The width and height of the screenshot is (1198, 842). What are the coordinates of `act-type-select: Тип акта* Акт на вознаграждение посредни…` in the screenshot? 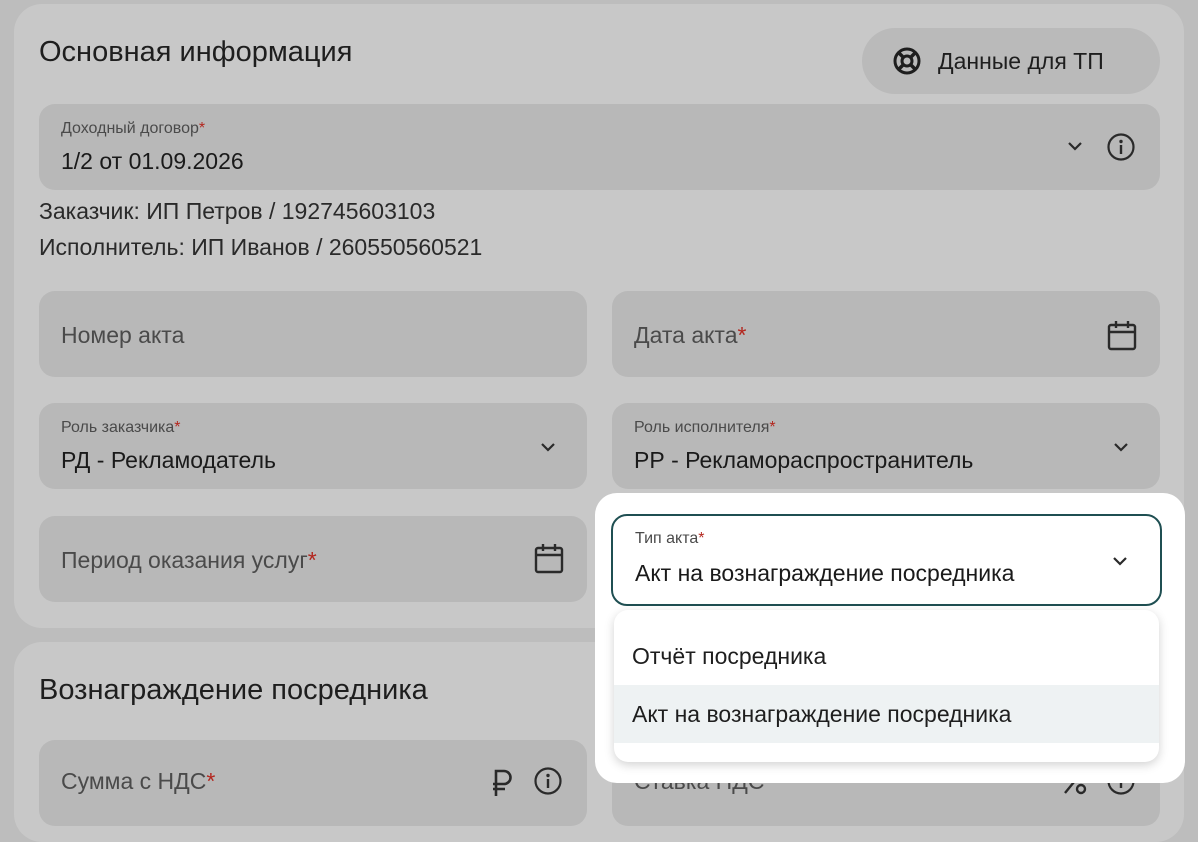 It's located at (886, 560).